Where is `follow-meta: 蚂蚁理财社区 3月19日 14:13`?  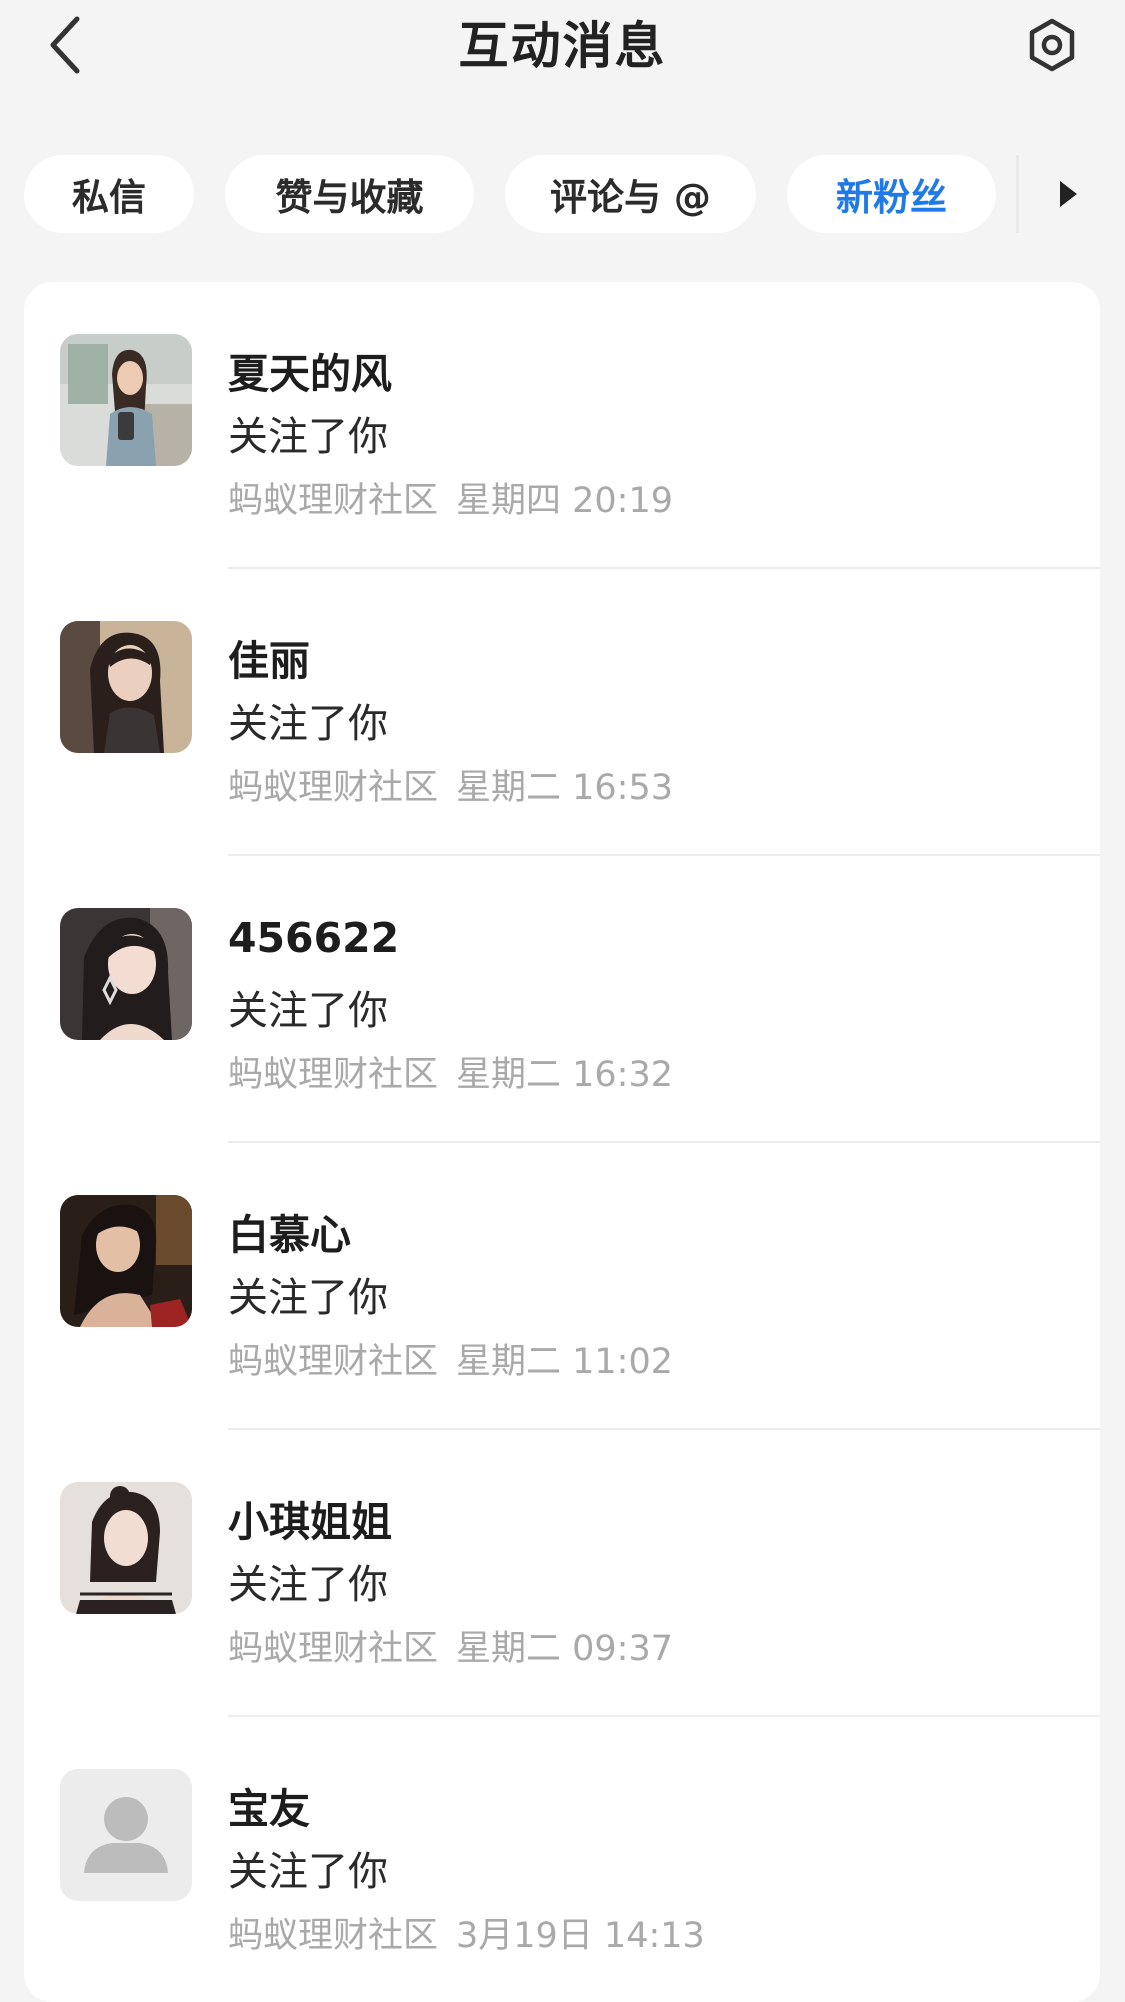 follow-meta: 蚂蚁理财社区 3月19日 14:13 is located at coordinates (466, 1932).